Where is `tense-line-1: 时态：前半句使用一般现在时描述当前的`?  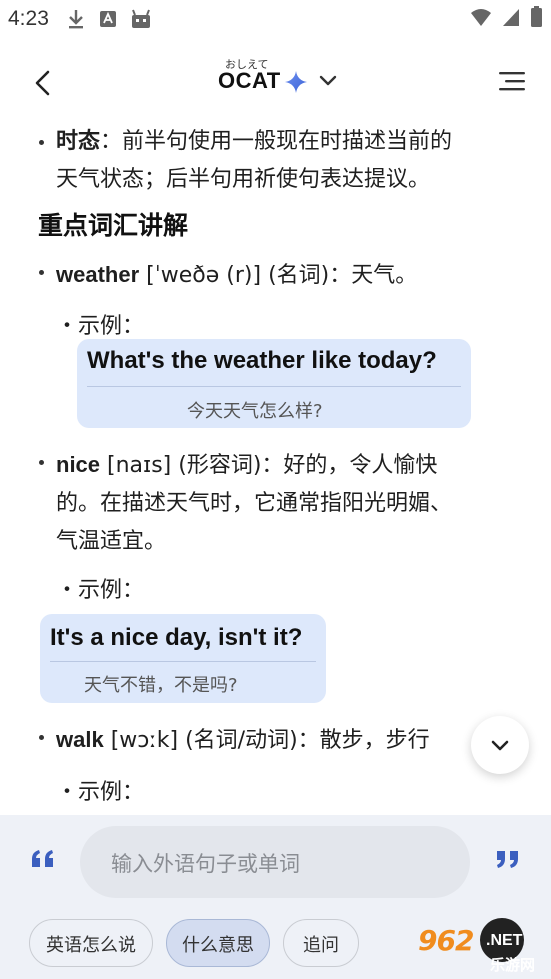 tense-line-1: 时态：前半句使用一般现在时描述当前的 is located at coordinates (254, 139).